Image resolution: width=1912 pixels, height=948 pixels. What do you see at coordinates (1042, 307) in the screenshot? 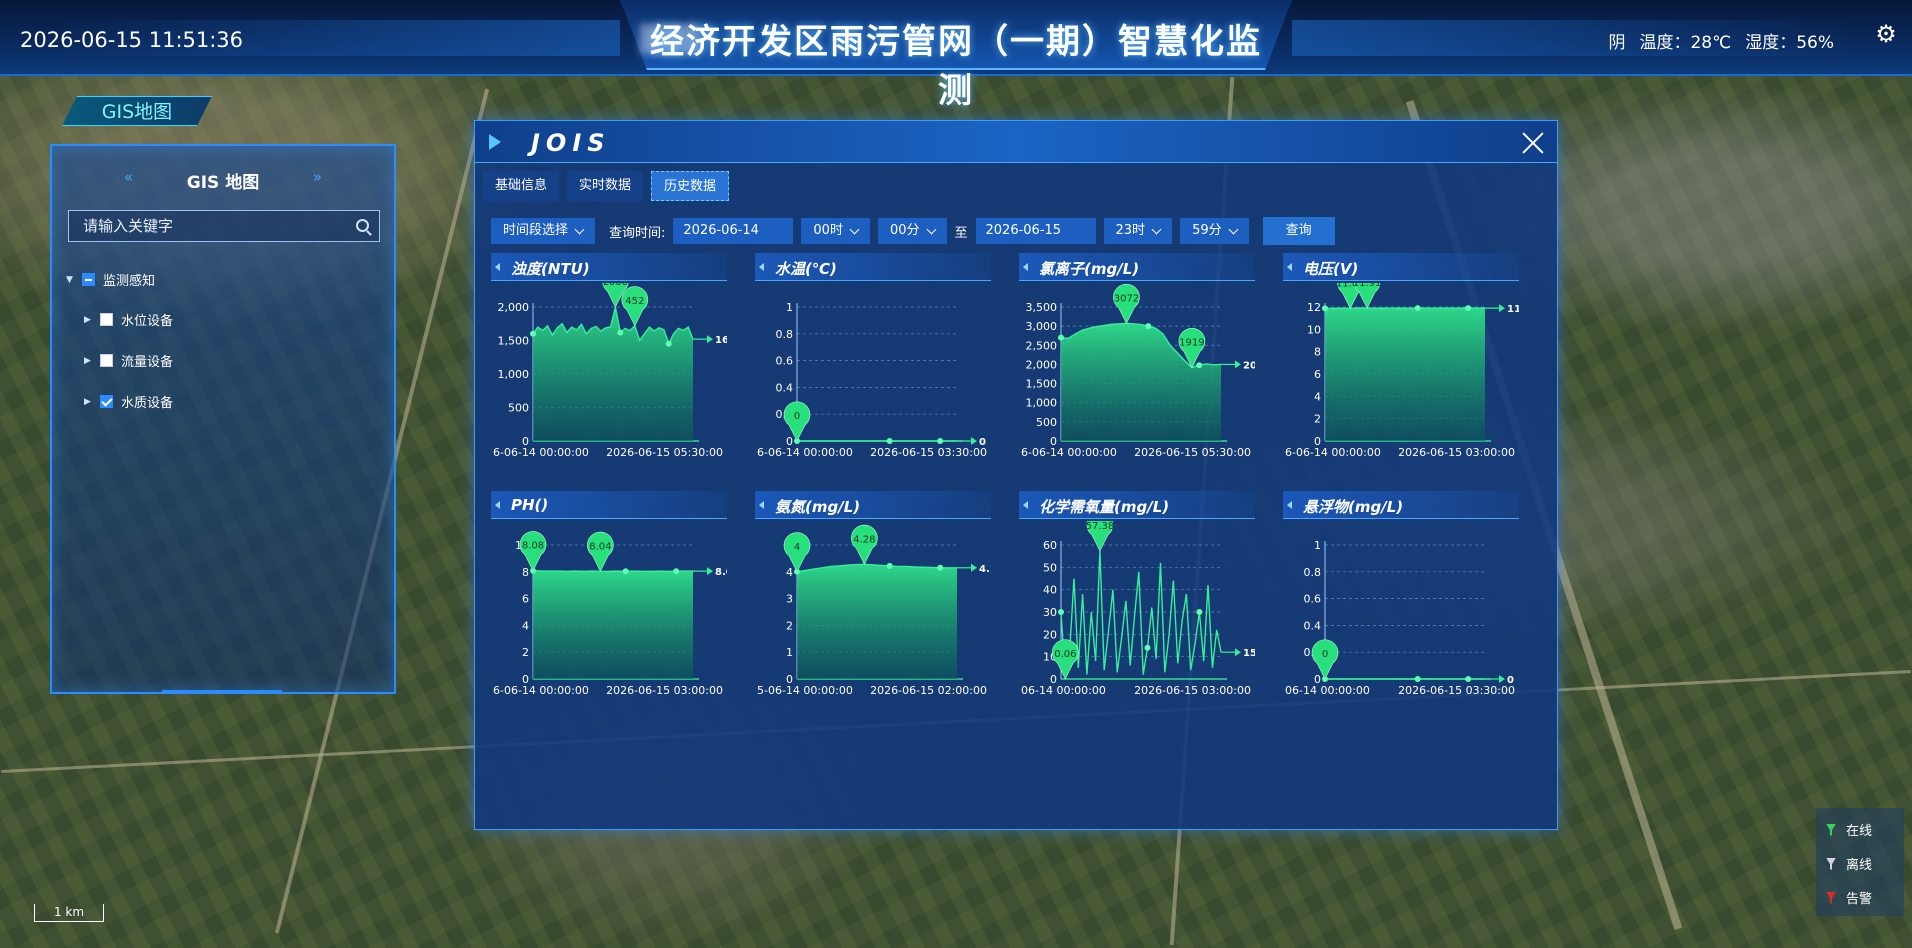
I see `y-tick-label: 3,500` at bounding box center [1042, 307].